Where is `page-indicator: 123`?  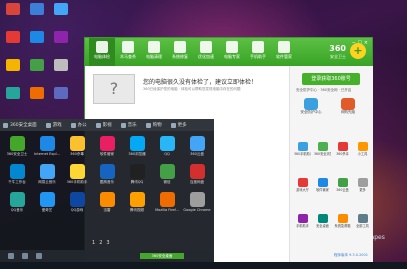 page-indicator: 123 is located at coordinates (101, 243).